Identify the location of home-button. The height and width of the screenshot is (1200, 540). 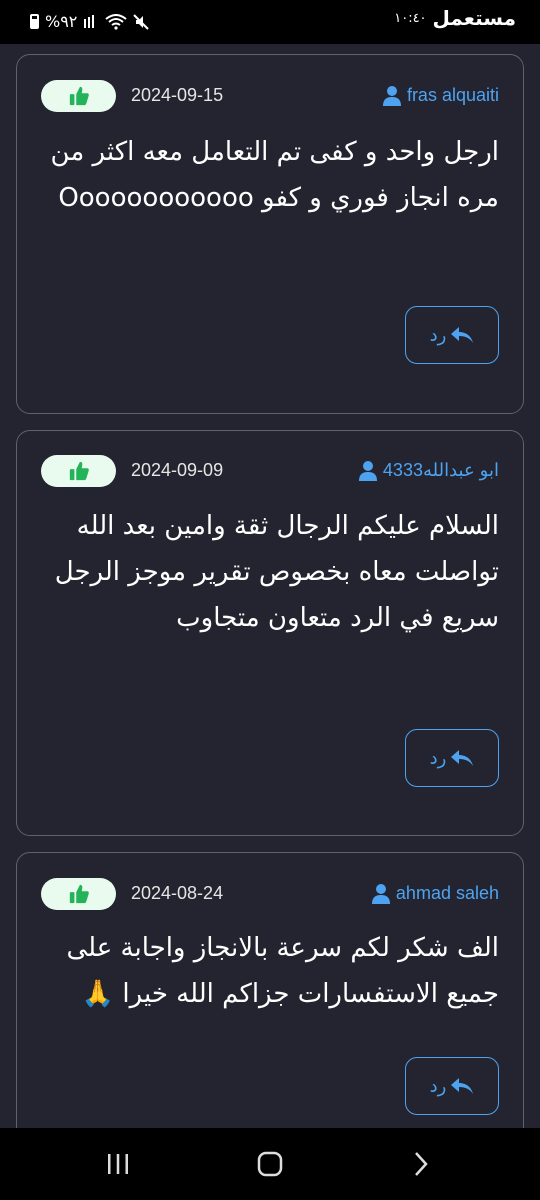
(270, 1164).